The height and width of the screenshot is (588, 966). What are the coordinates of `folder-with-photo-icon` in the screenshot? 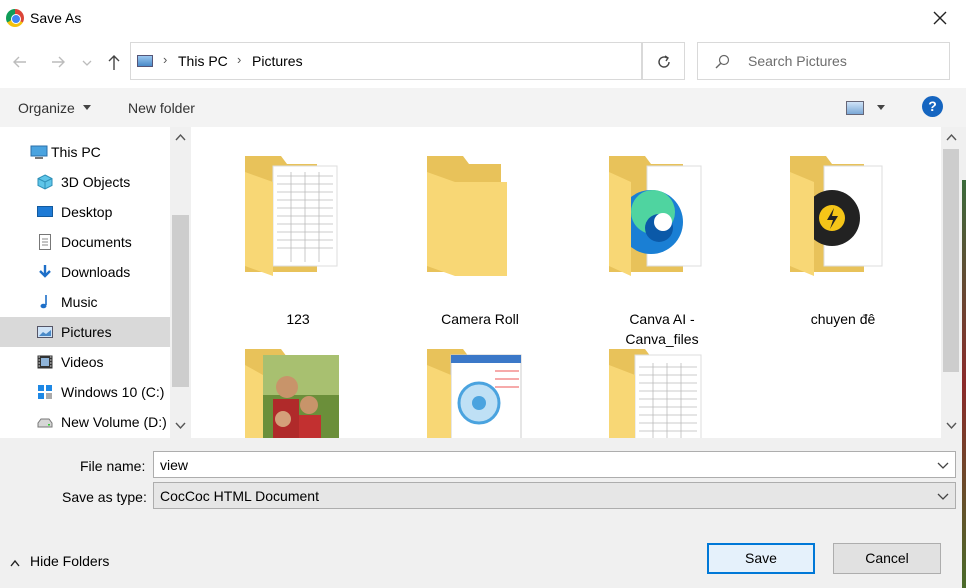 It's located at (292, 393).